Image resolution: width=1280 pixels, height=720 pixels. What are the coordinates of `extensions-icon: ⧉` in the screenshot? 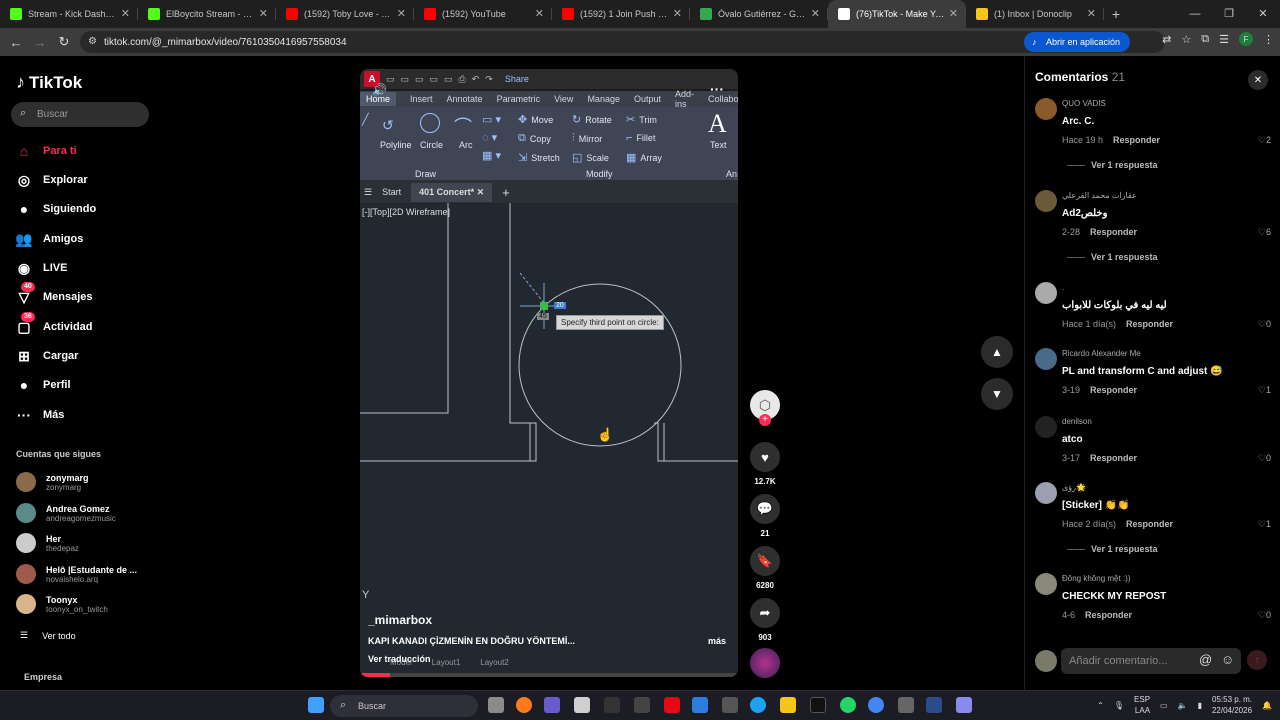 It's located at (1205, 39).